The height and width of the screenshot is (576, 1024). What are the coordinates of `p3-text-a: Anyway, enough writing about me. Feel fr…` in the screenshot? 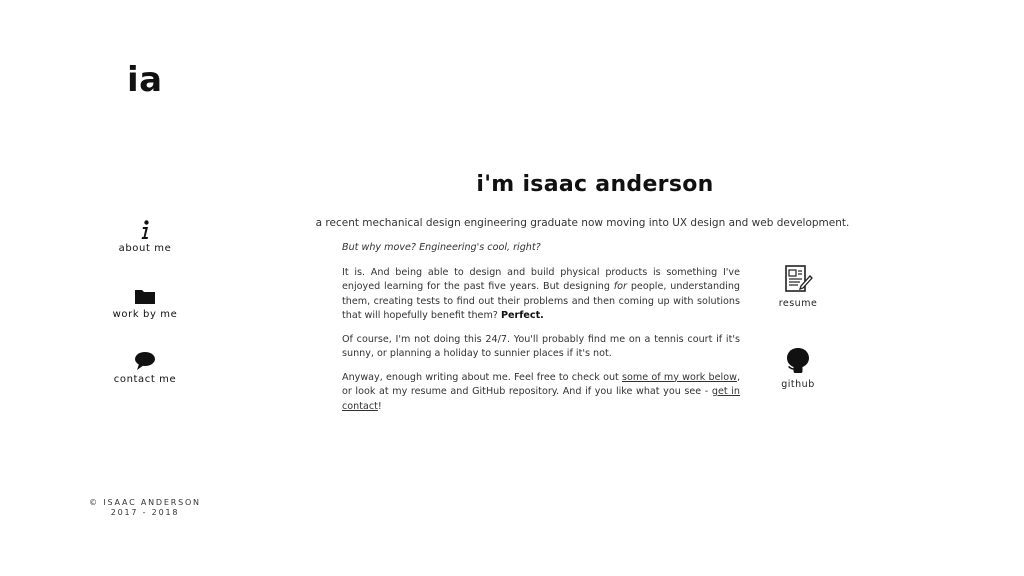 It's located at (482, 377).